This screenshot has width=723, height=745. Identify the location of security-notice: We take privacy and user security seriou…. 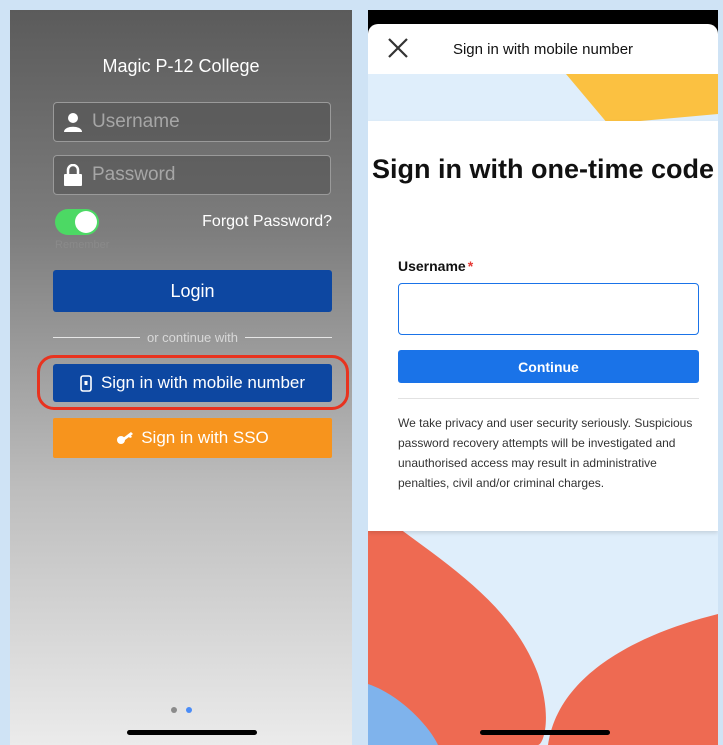
(545, 453).